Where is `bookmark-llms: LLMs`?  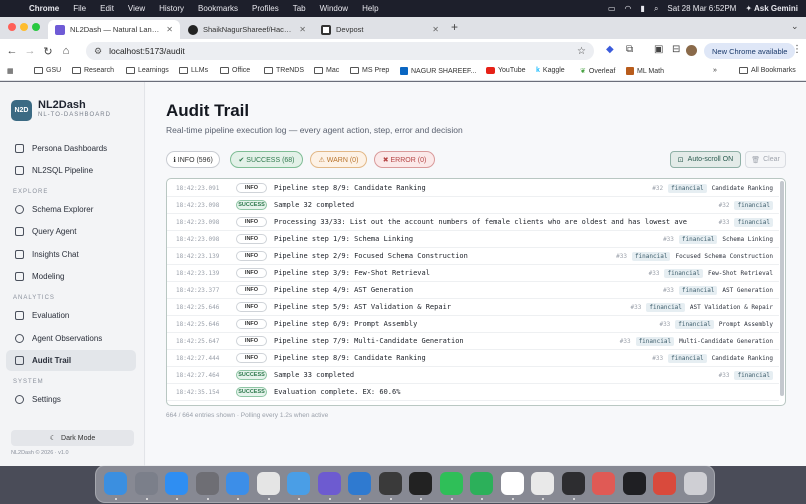 bookmark-llms: LLMs is located at coordinates (193, 70).